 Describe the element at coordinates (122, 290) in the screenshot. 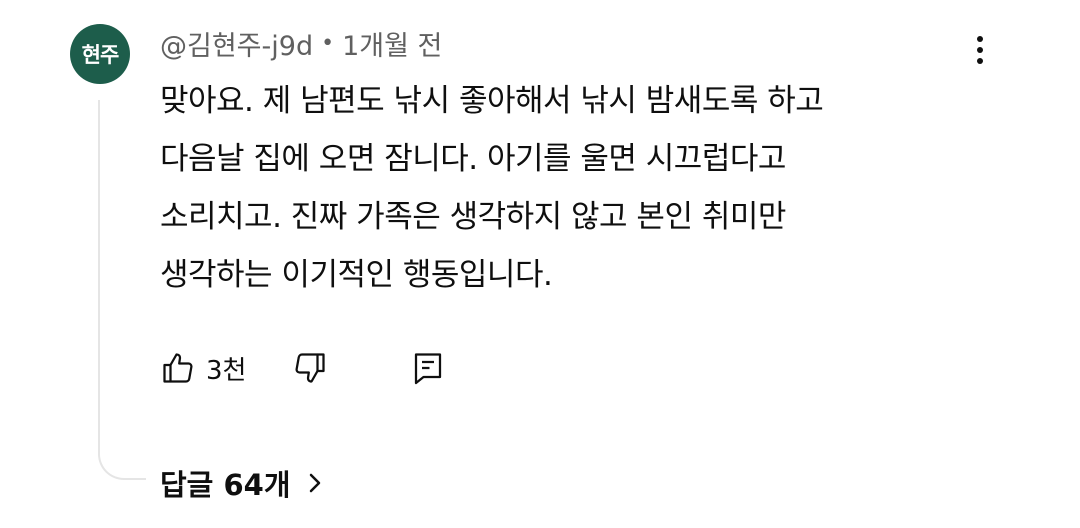

I see `thread-line` at that location.